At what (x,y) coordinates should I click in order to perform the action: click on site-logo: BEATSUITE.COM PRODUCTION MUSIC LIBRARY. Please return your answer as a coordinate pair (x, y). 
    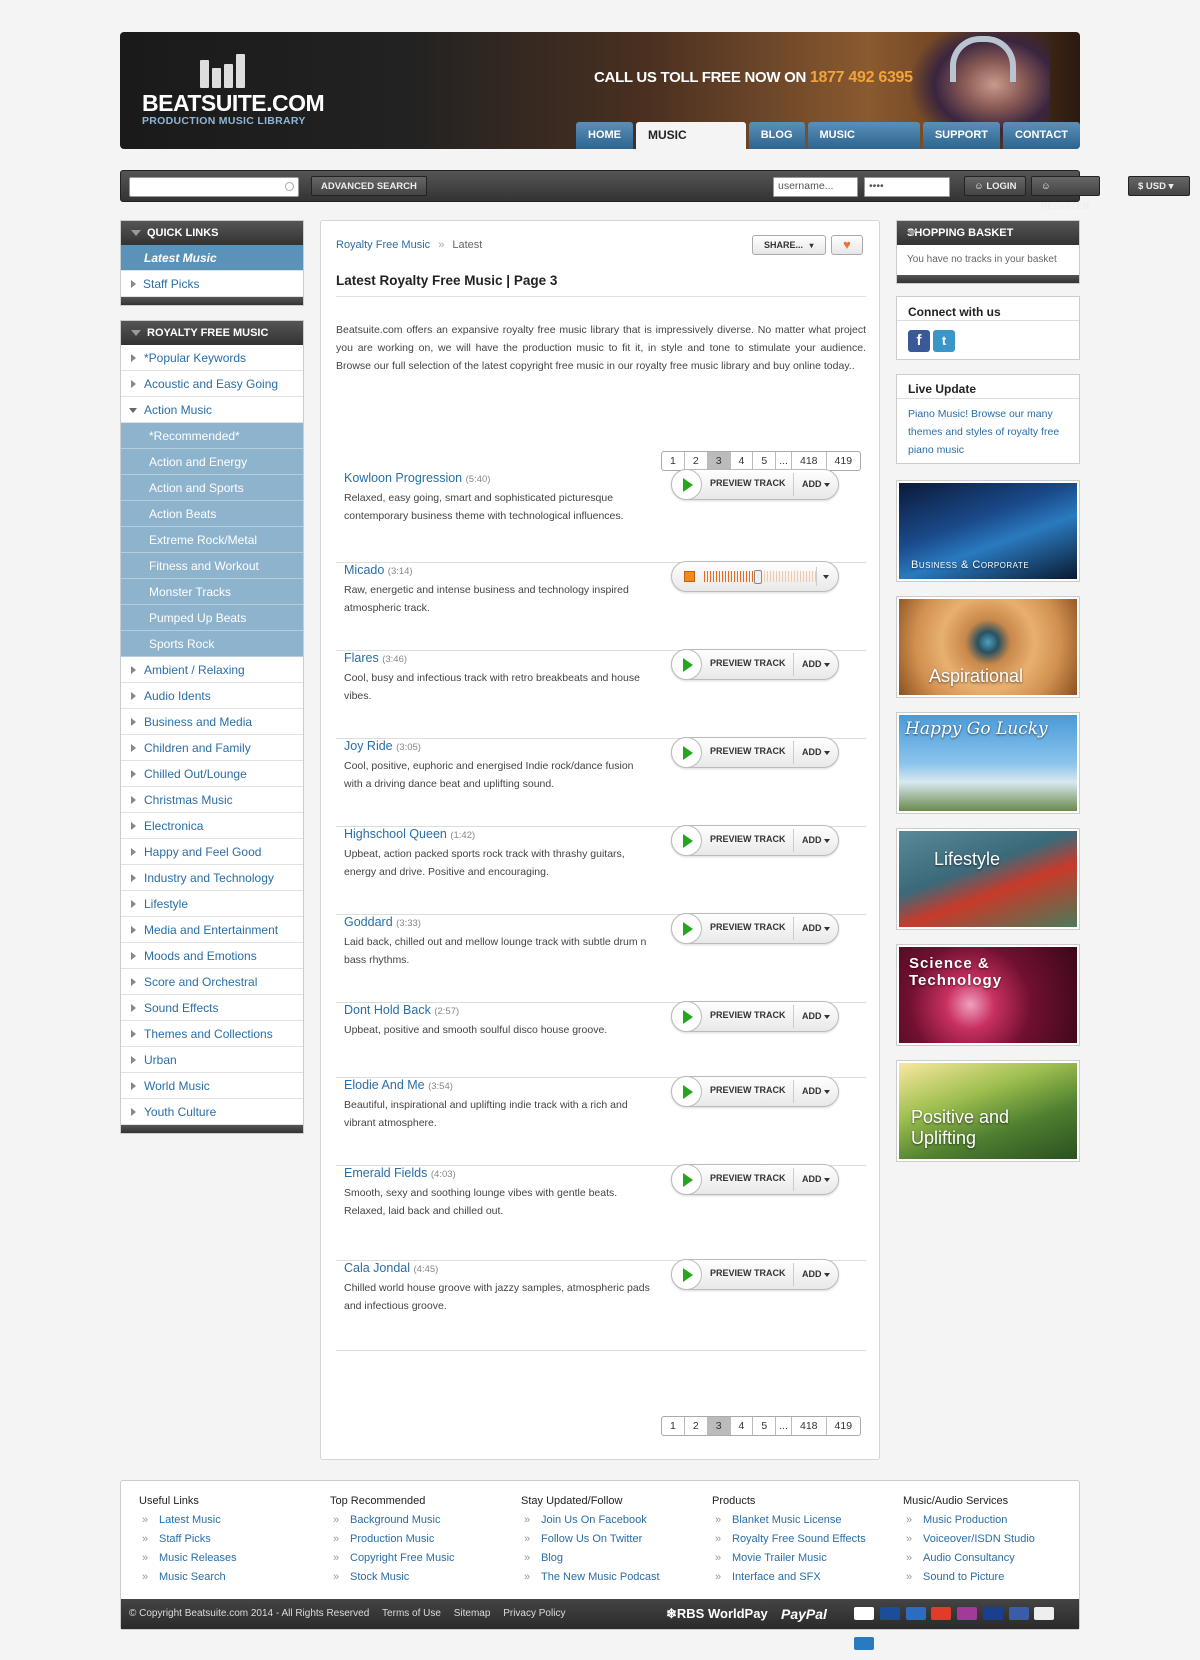
    Looking at the image, I should click on (233, 90).